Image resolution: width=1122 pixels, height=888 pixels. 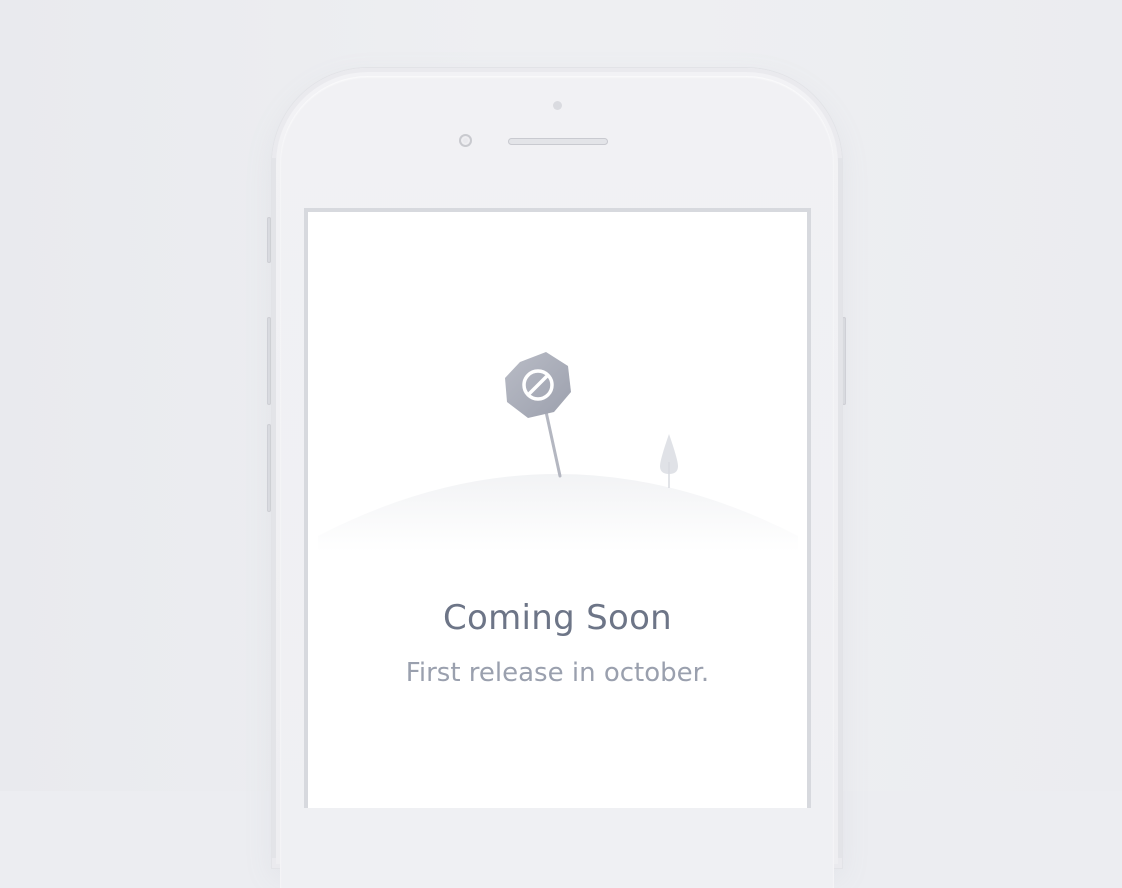 I want to click on mute-switch, so click(x=269, y=240).